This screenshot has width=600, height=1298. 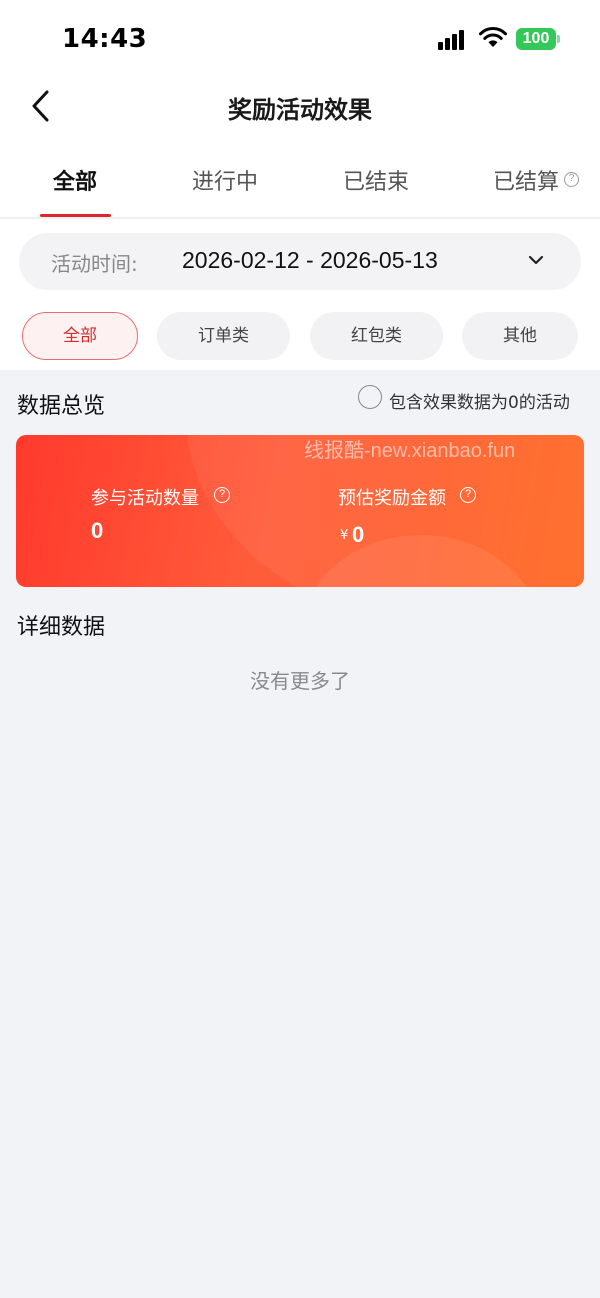 What do you see at coordinates (454, 40) in the screenshot?
I see `cellular-signal-icon` at bounding box center [454, 40].